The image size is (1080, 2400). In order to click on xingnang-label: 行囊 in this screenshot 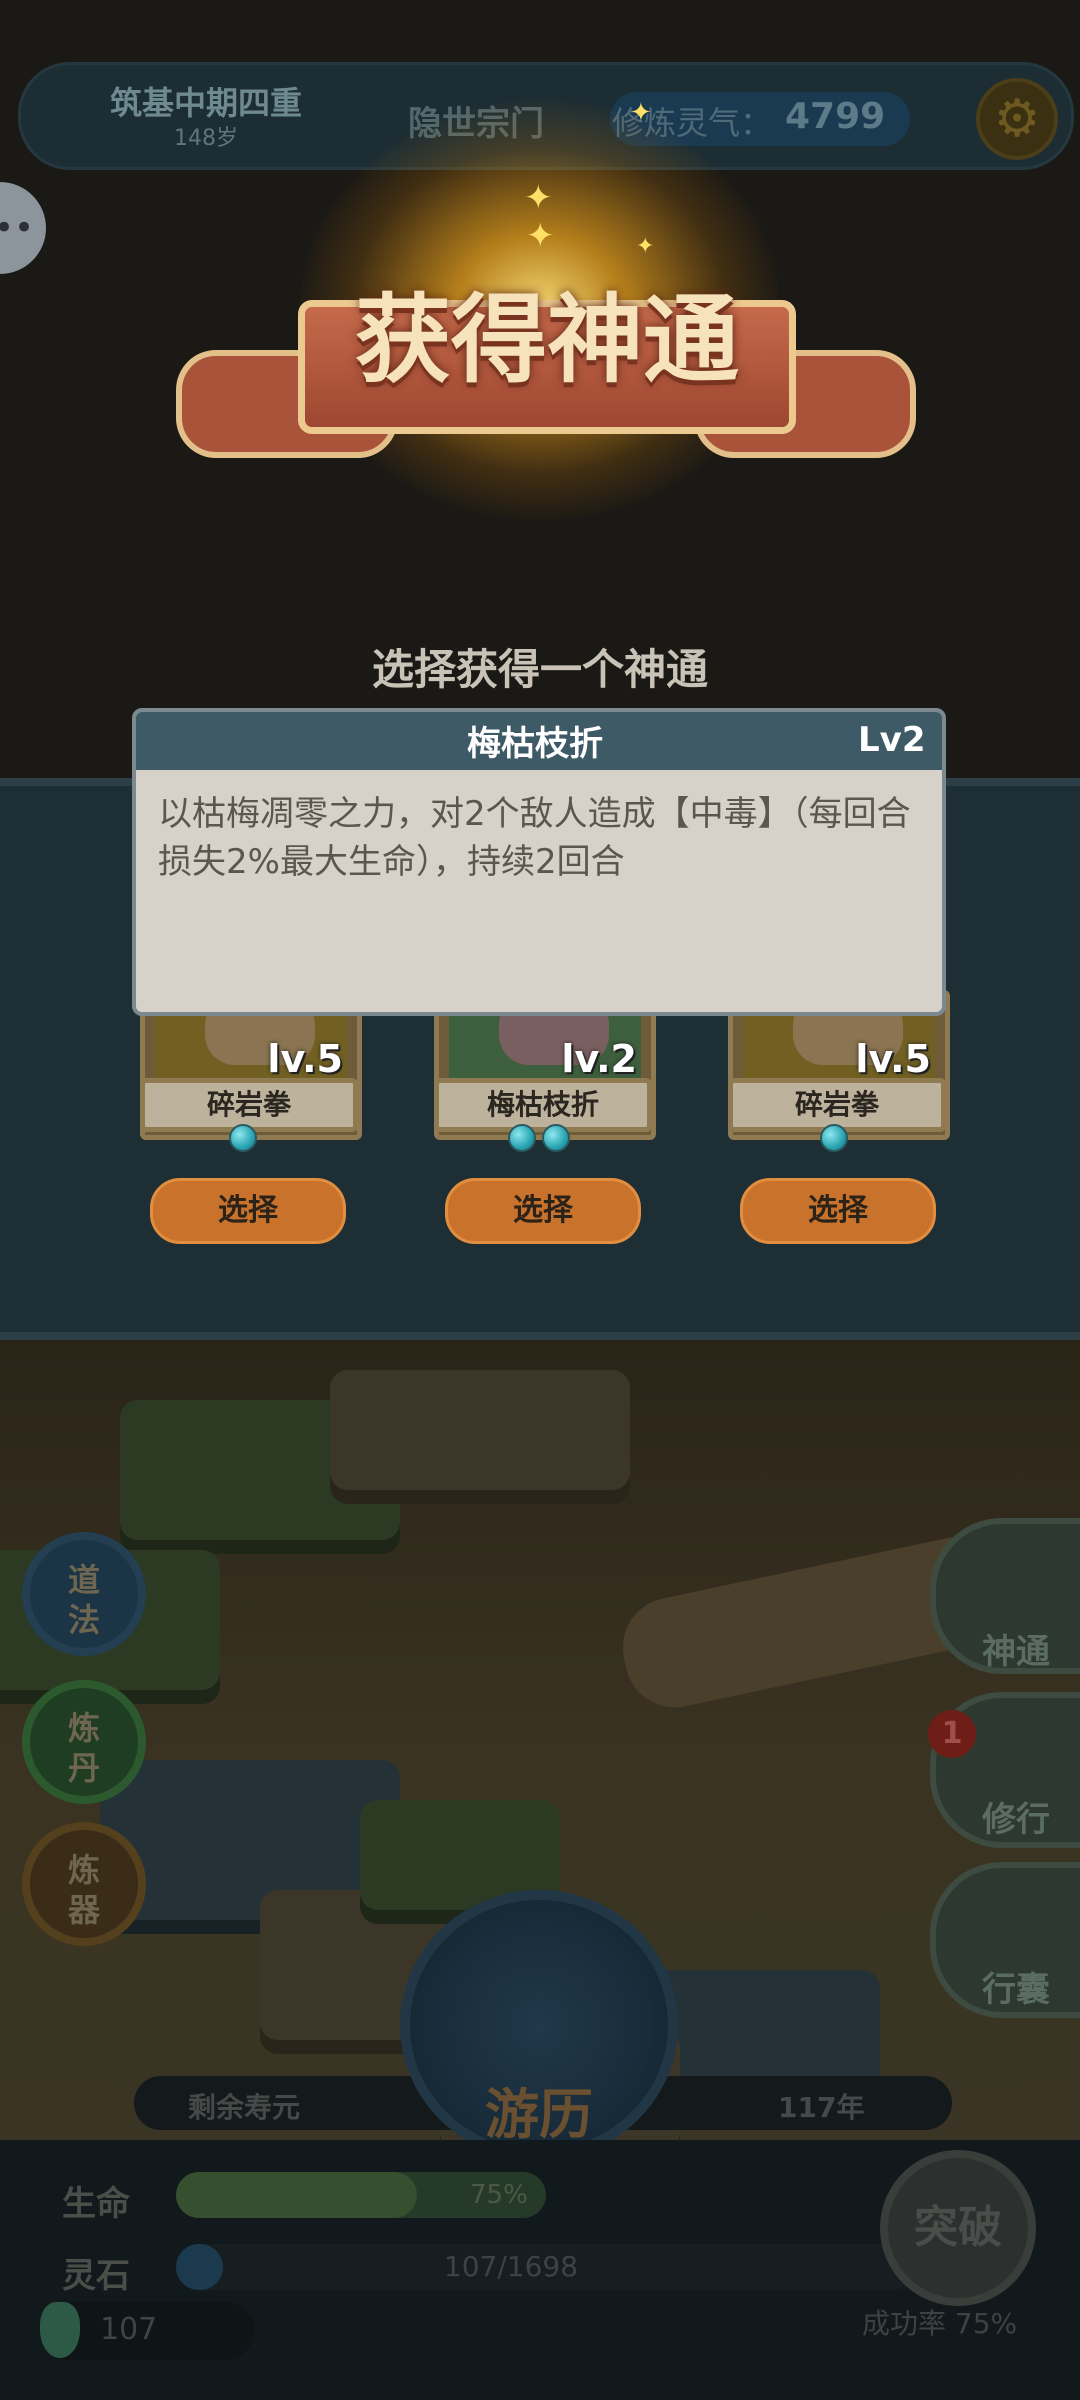, I will do `click(1016, 1990)`.